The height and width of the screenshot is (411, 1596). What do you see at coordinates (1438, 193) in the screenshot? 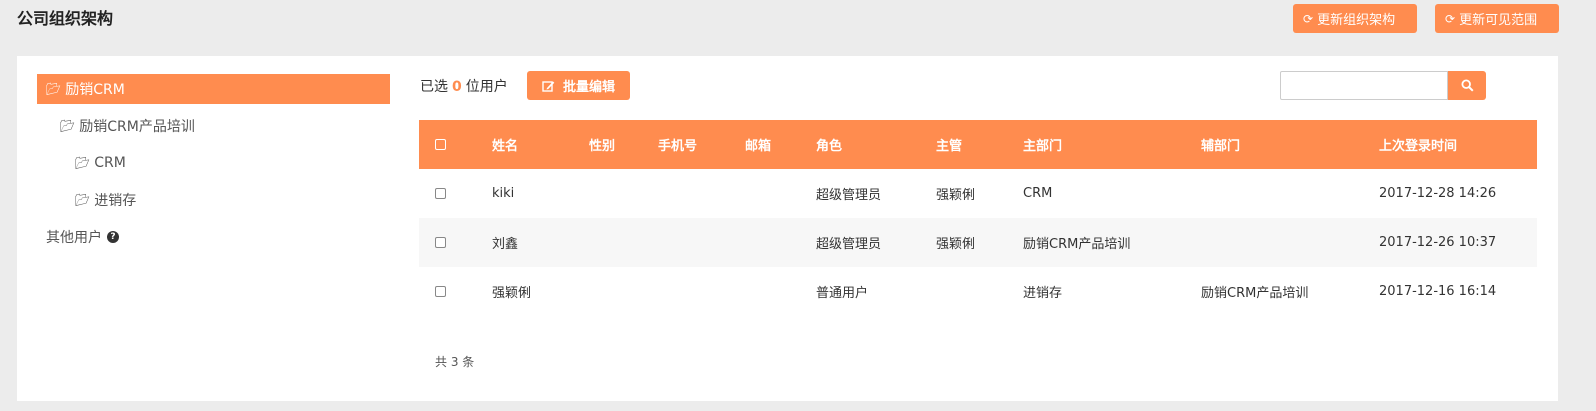
I see `cell-last-login: 2017-12-28 14:26` at bounding box center [1438, 193].